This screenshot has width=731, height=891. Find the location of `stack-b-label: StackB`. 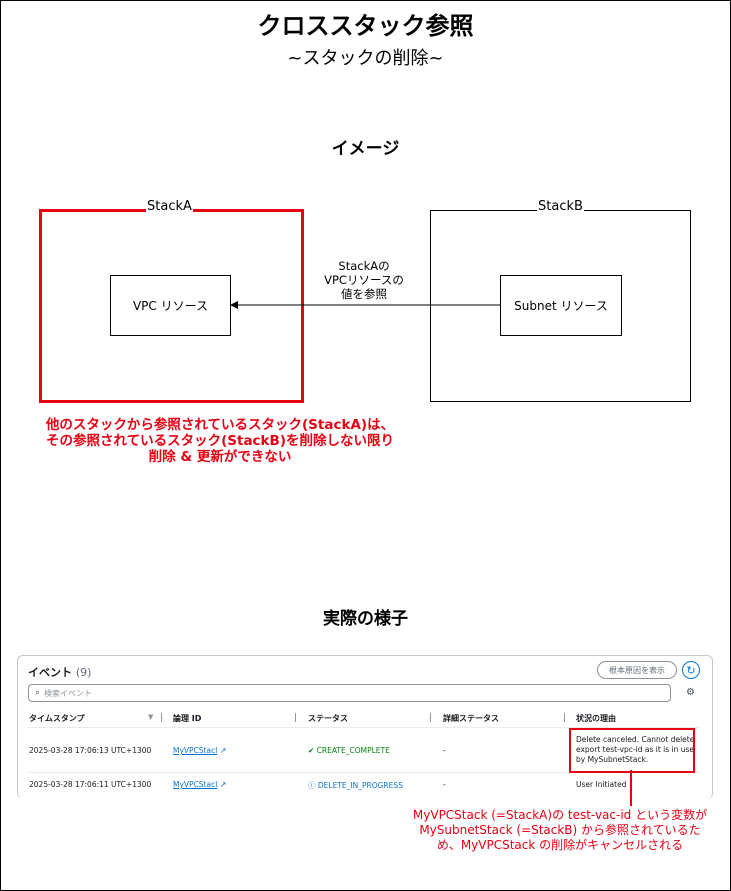

stack-b-label: StackB is located at coordinates (560, 206).